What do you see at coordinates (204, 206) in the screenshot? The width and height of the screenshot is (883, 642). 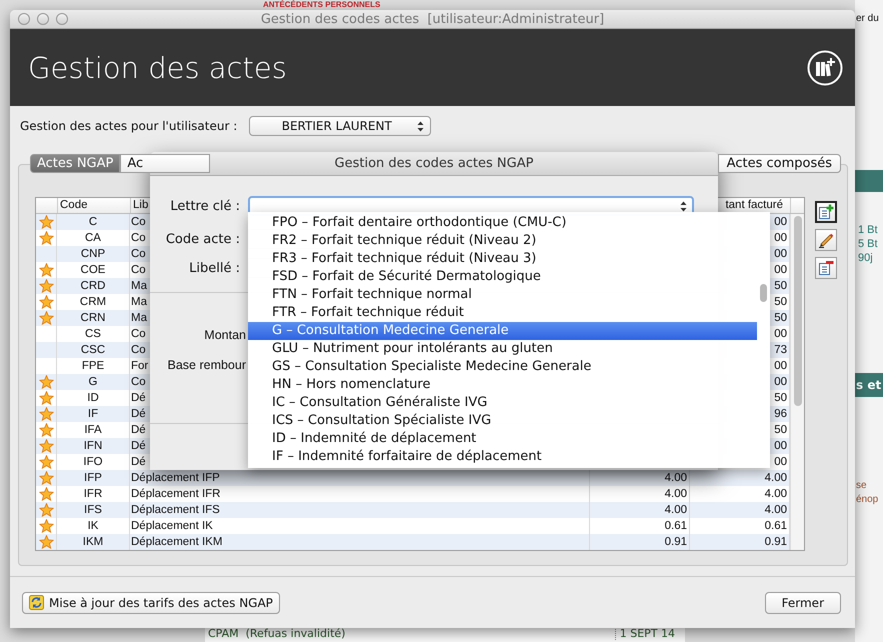 I see `field-label: Lettre clé :` at bounding box center [204, 206].